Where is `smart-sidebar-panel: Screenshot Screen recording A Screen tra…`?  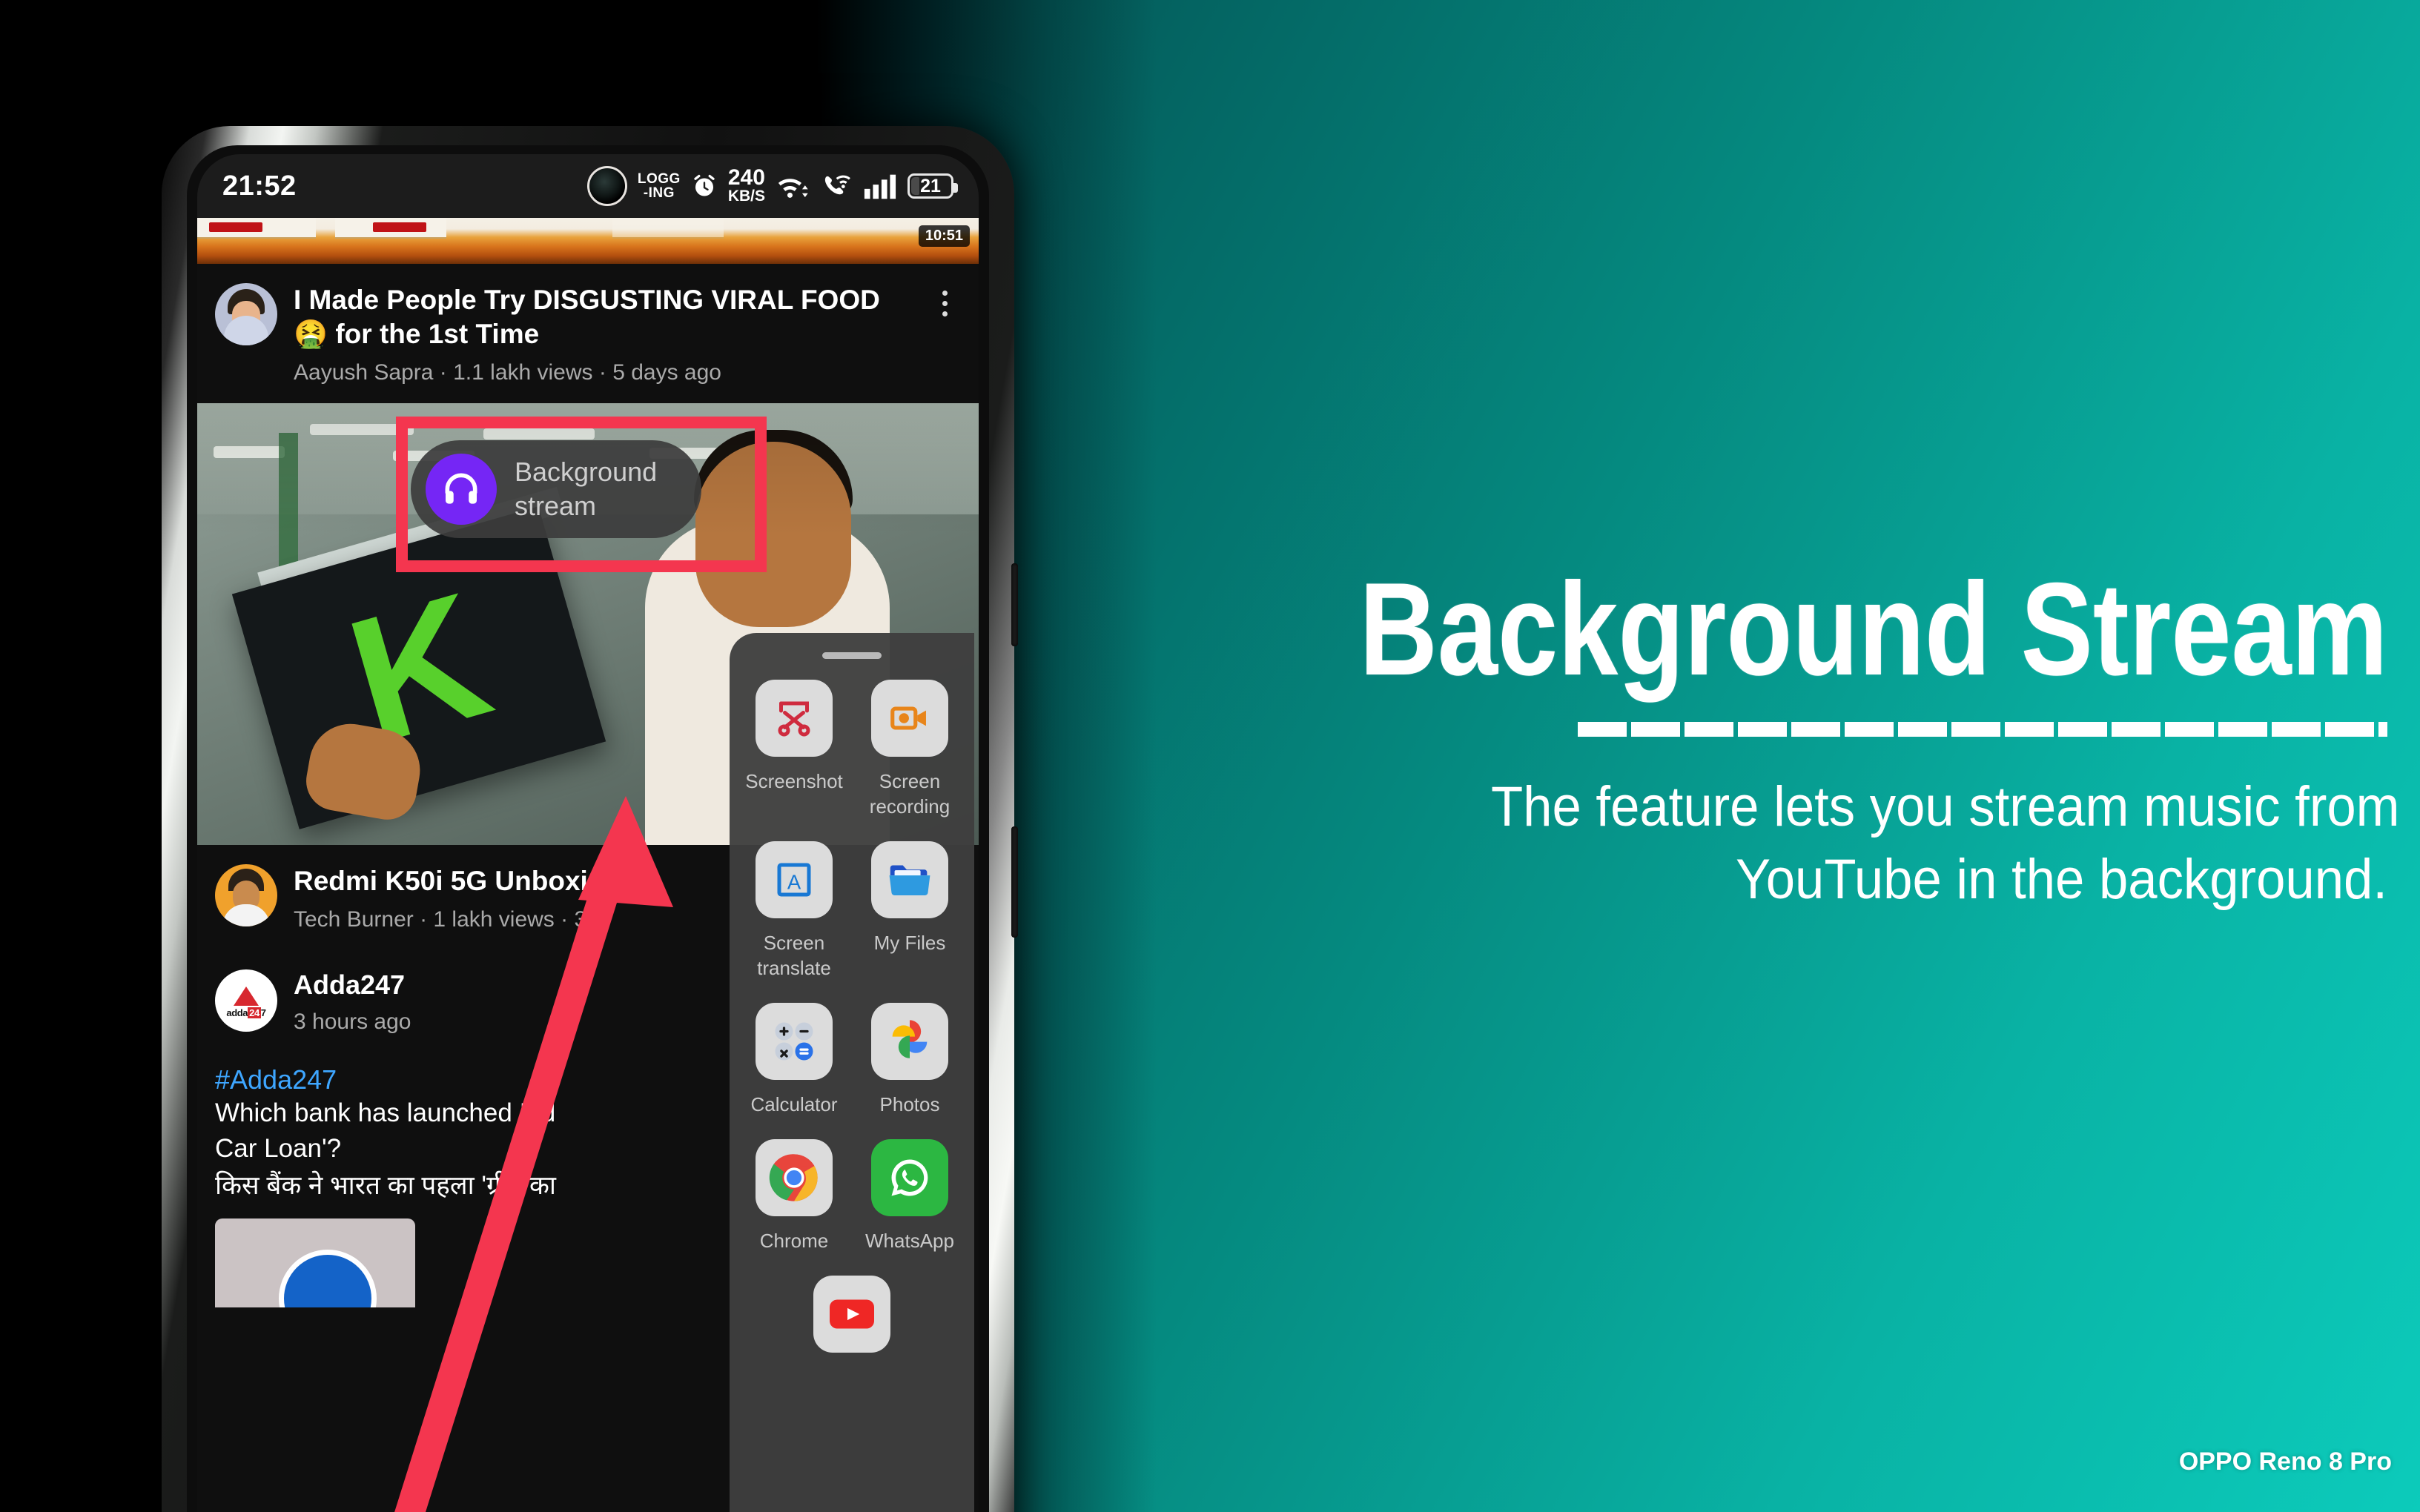
smart-sidebar-panel: Screenshot Screen recording A Screen tra… is located at coordinates (852, 1073).